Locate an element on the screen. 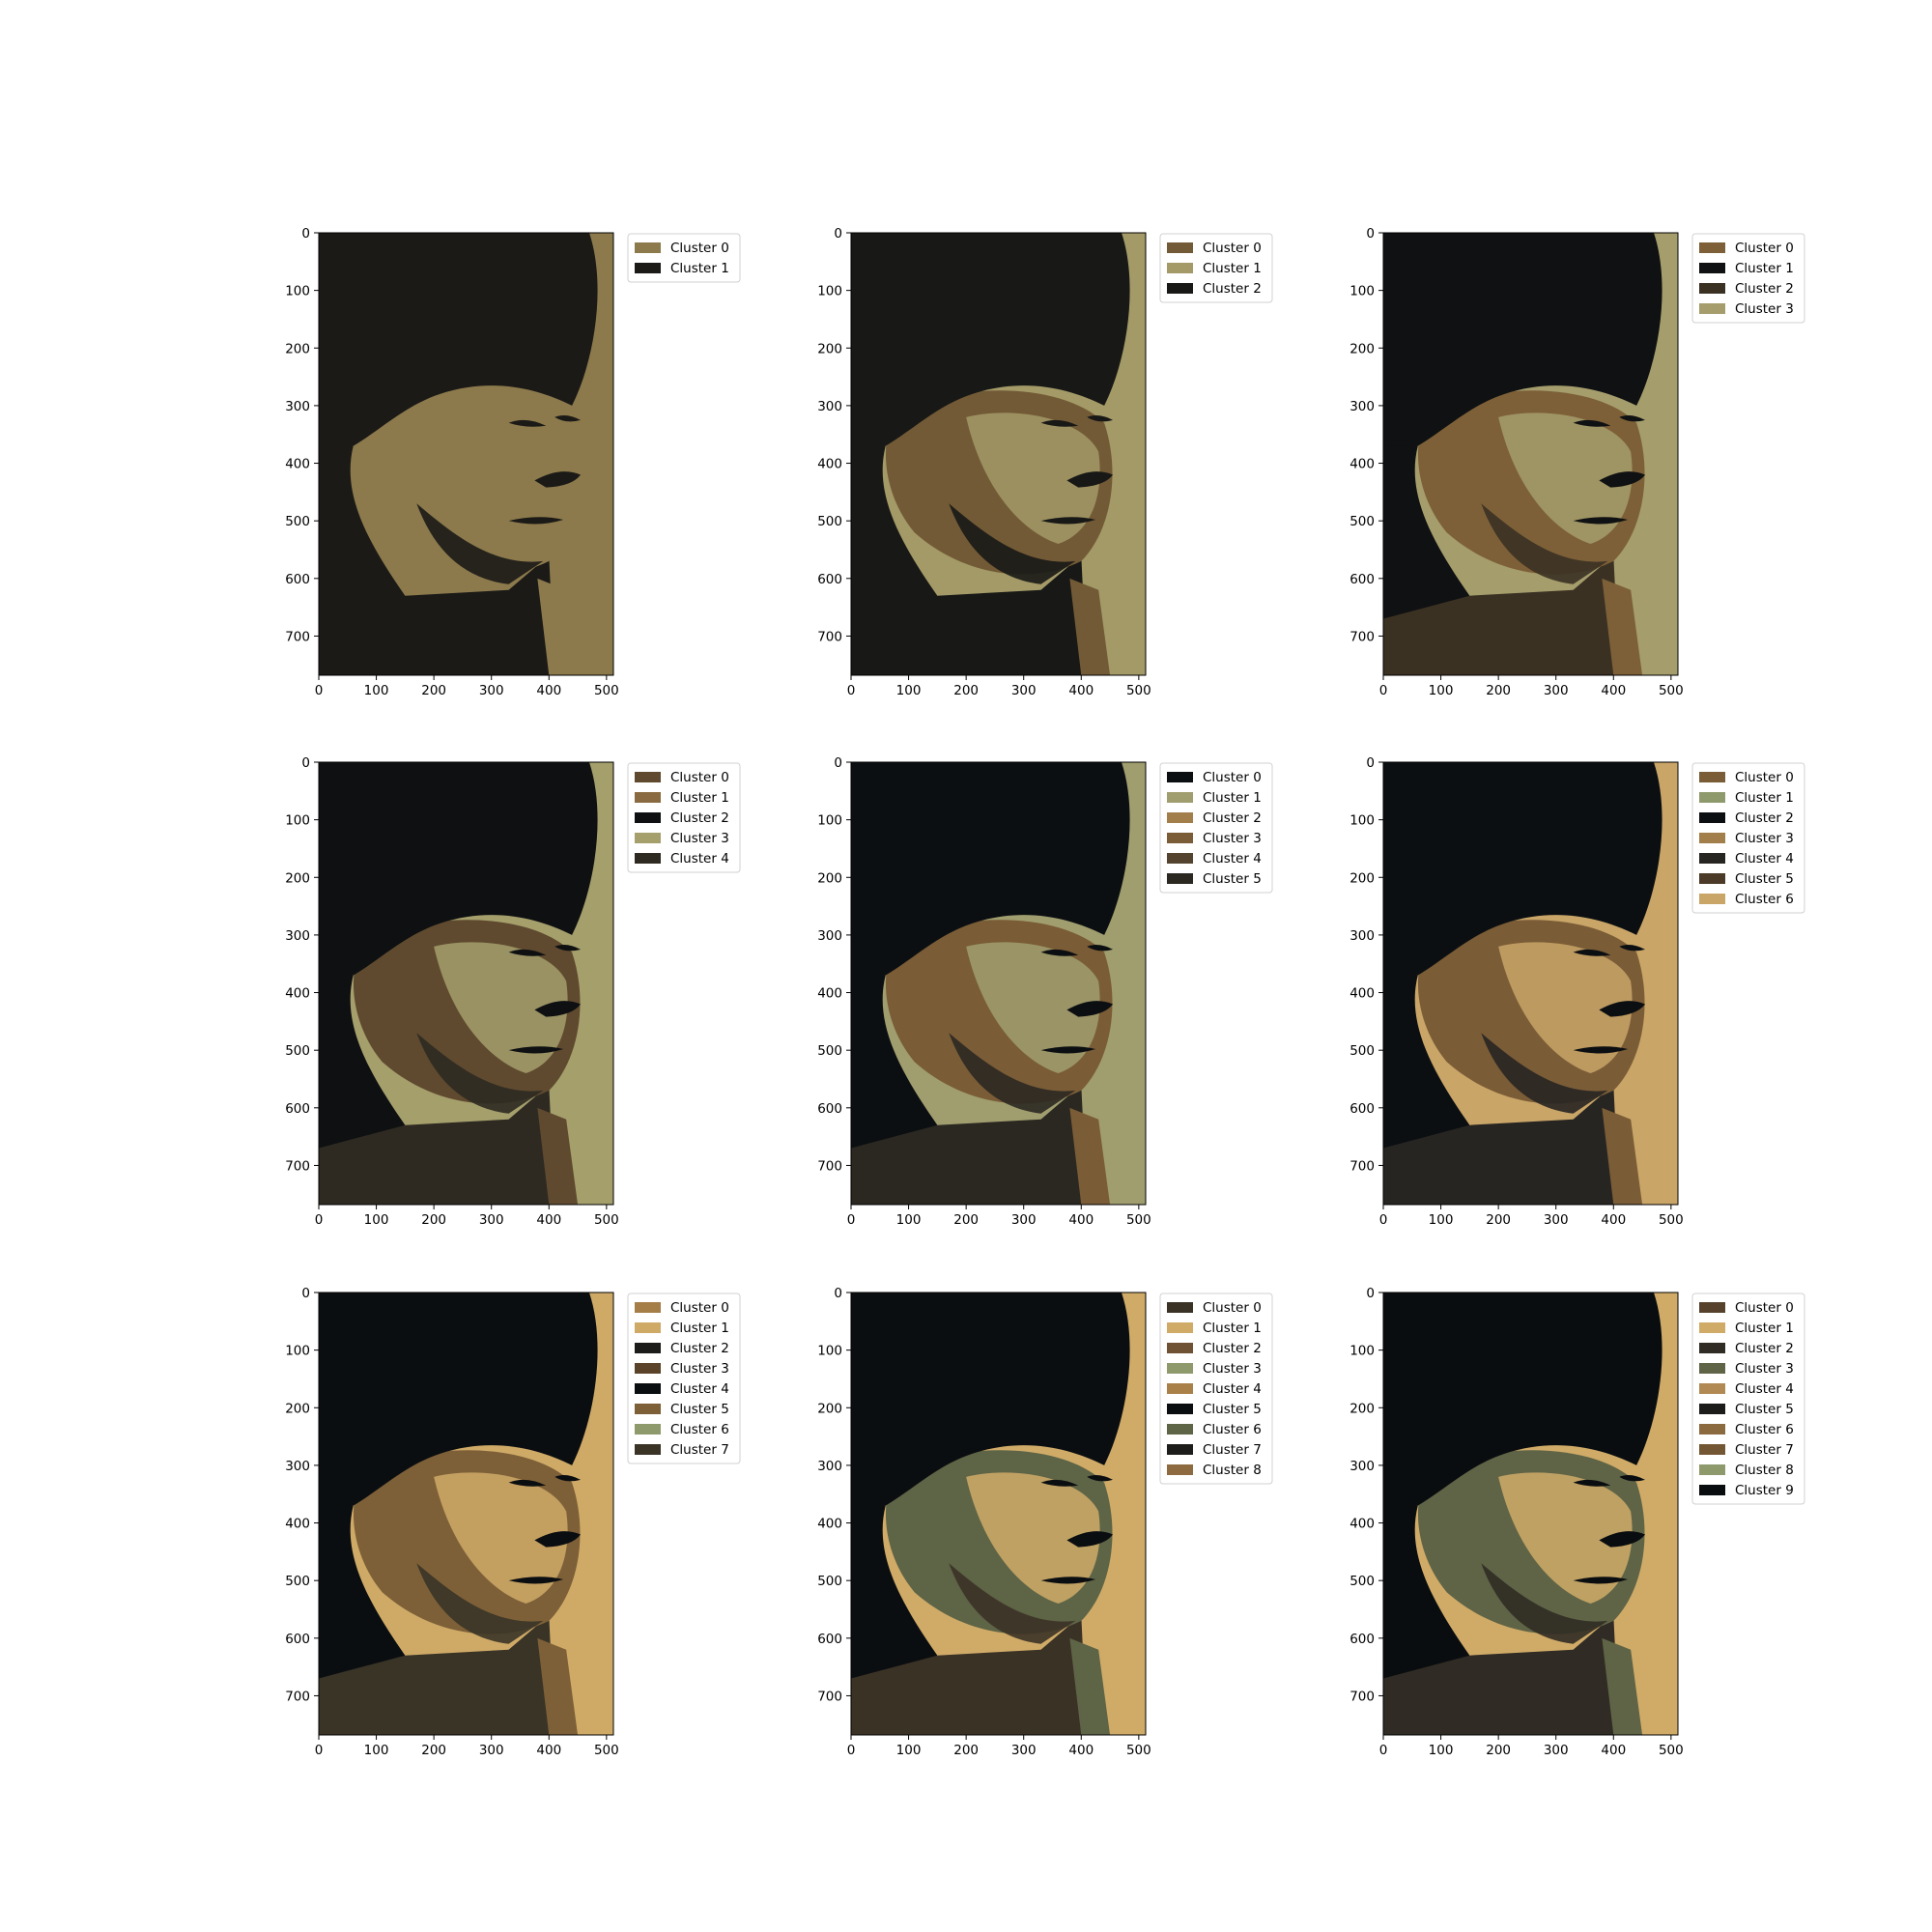 The image size is (1932, 1932). legend-label: Cluster 8 is located at coordinates (1232, 1470).